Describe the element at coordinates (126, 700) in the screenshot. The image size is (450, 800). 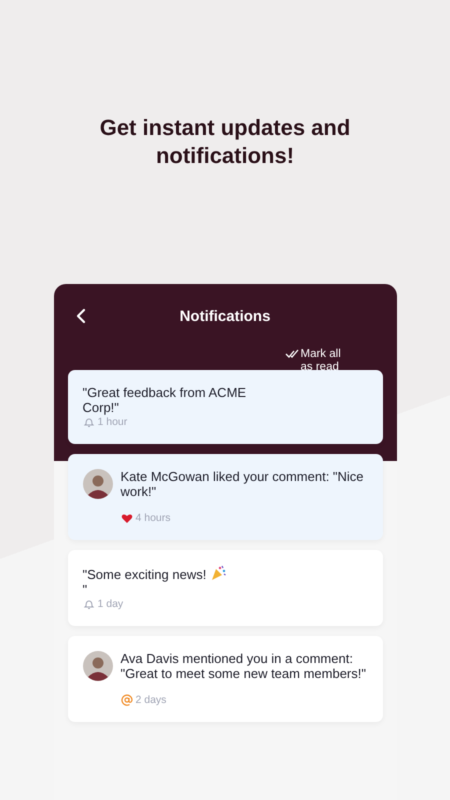
I see `at-sign-icon` at that location.